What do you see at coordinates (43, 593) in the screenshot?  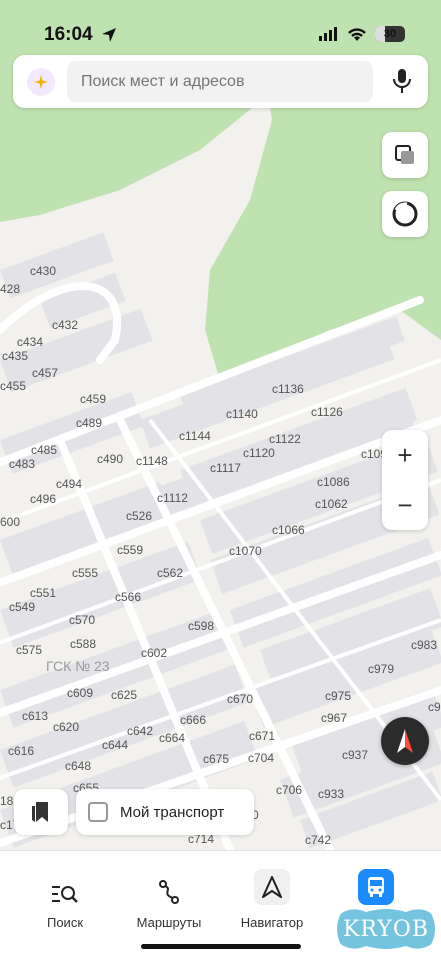 I see `building-number-label: с551` at bounding box center [43, 593].